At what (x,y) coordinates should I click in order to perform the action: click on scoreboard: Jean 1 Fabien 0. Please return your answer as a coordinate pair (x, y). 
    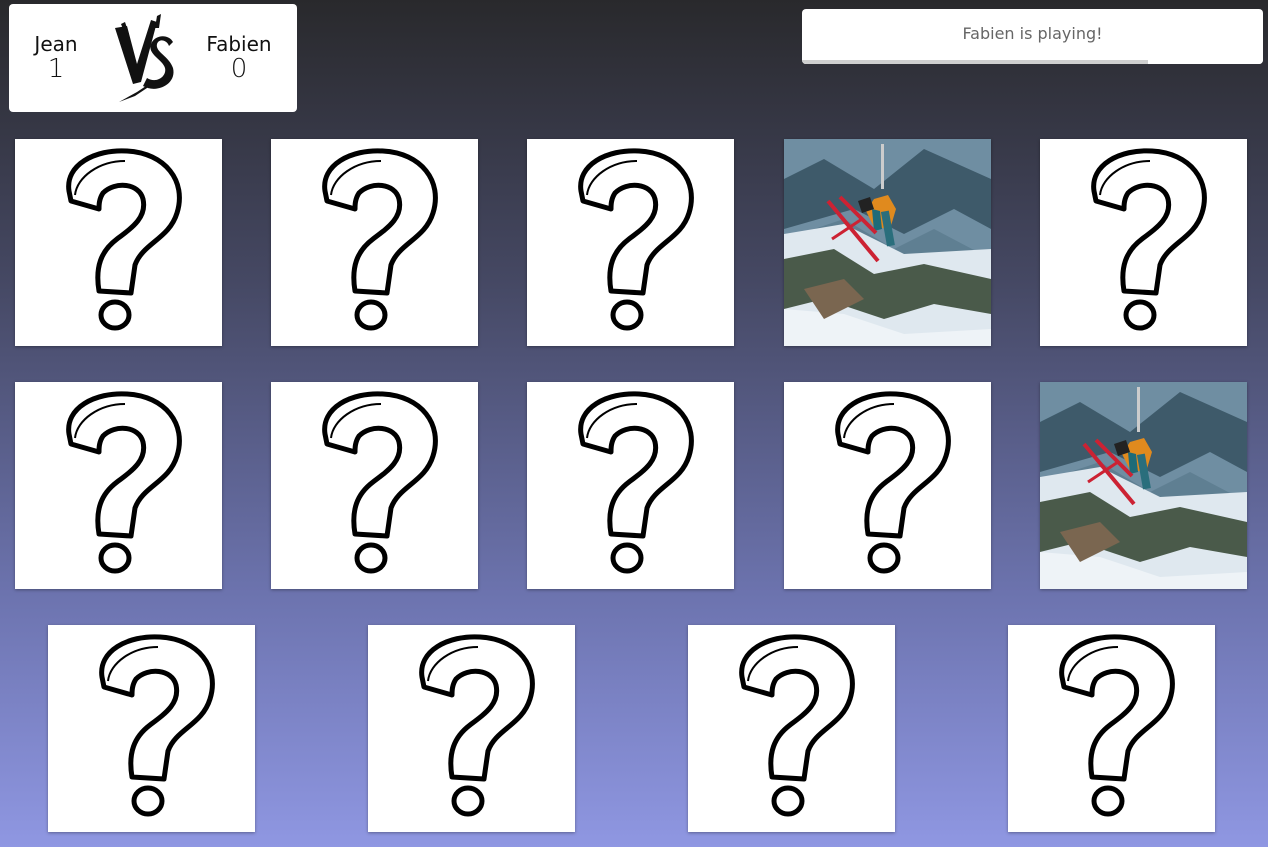
    Looking at the image, I should click on (153, 58).